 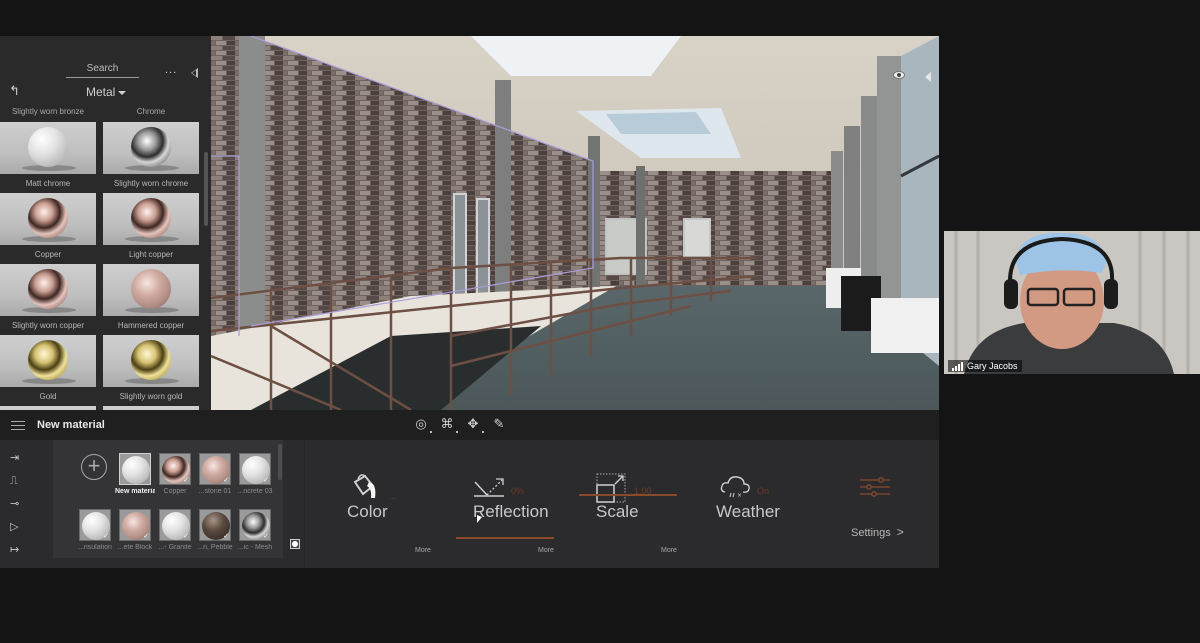 What do you see at coordinates (617, 511) in the screenshot?
I see `scale-label: Scale` at bounding box center [617, 511].